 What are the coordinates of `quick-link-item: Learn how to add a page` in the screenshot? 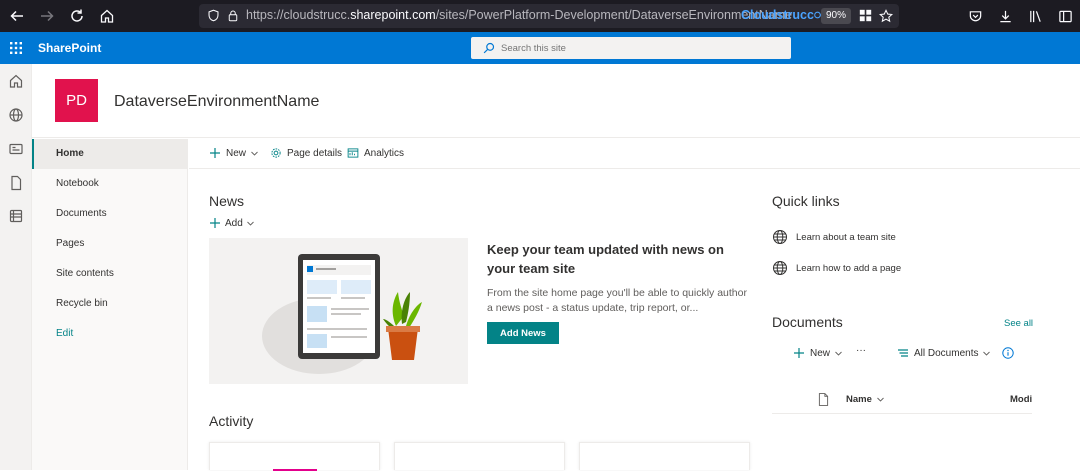 It's located at (836, 268).